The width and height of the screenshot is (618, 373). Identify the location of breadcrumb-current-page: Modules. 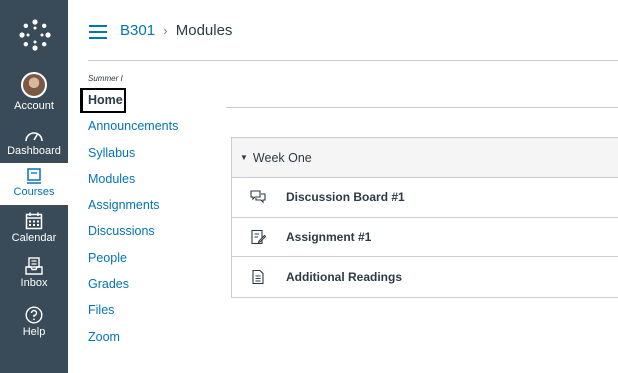
(204, 30).